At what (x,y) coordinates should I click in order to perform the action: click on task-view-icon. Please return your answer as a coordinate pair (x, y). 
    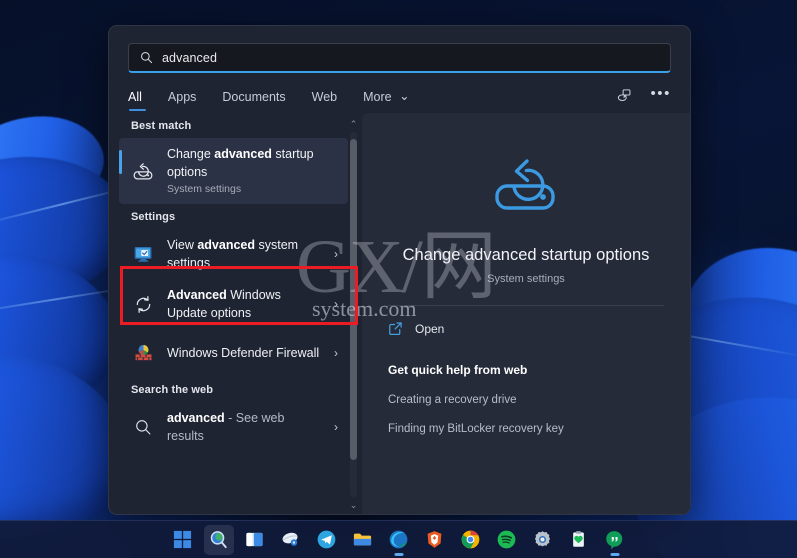
    Looking at the image, I should click on (254, 539).